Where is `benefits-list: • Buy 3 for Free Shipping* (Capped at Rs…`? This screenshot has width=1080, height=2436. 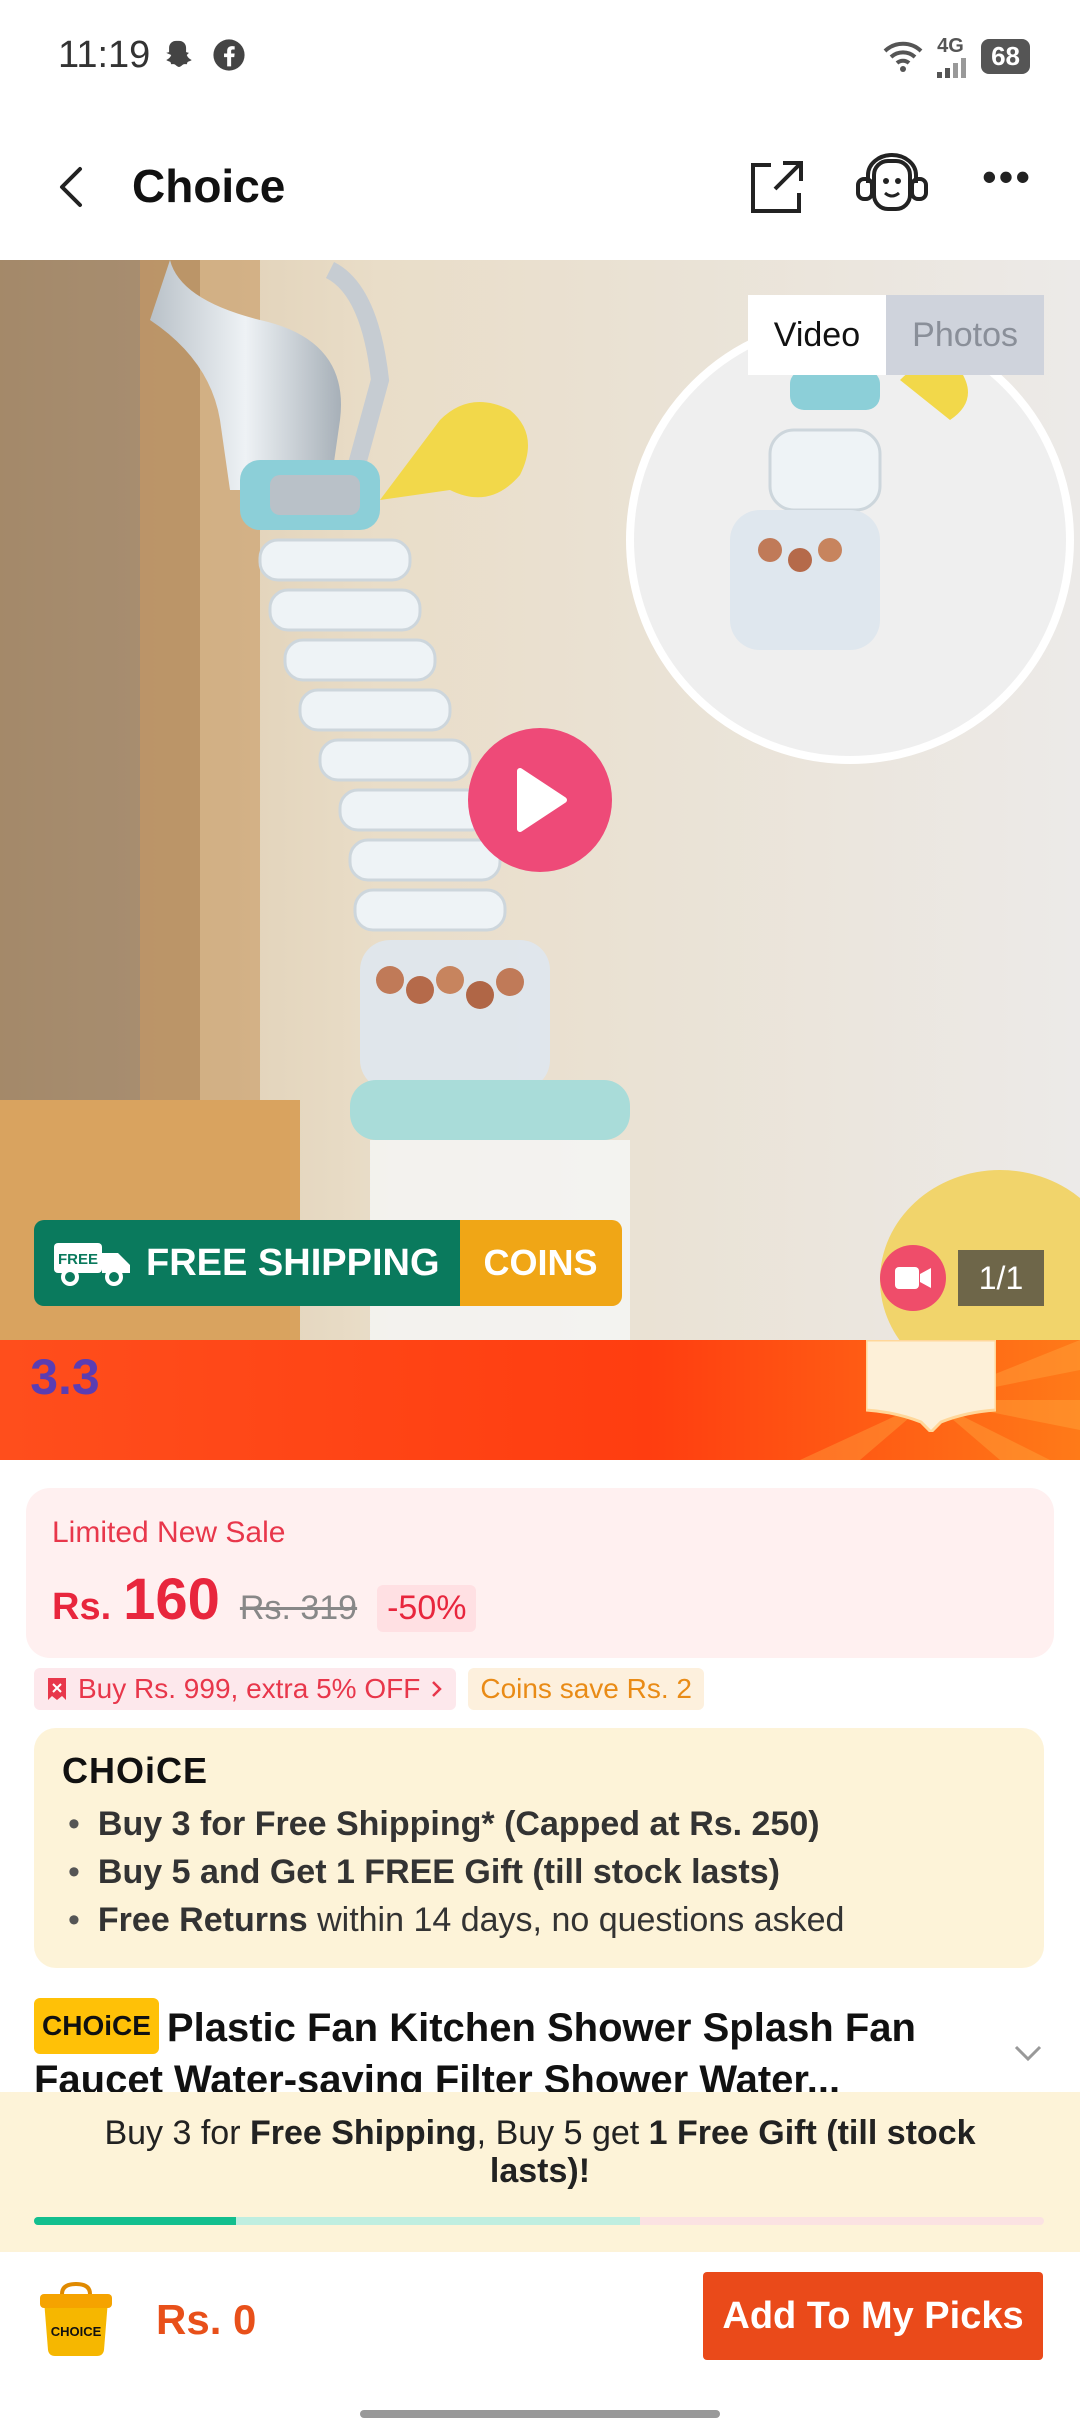 benefits-list: • Buy 3 for Free Shipping* (Capped at Rs… is located at coordinates (456, 1872).